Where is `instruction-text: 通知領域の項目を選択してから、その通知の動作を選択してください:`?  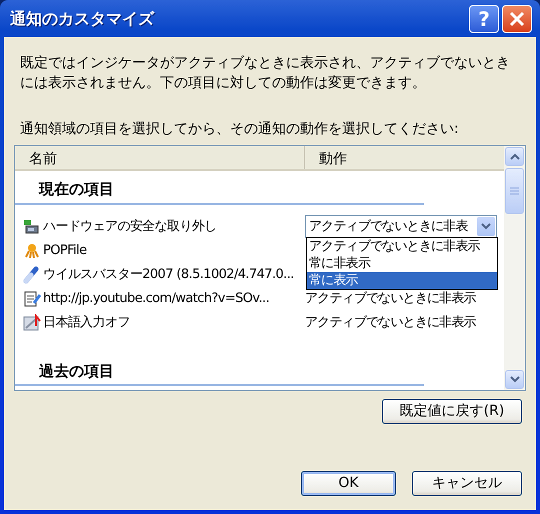
instruction-text: 通知領域の項目を選択してから、その通知の動作を選択してください: is located at coordinates (240, 129).